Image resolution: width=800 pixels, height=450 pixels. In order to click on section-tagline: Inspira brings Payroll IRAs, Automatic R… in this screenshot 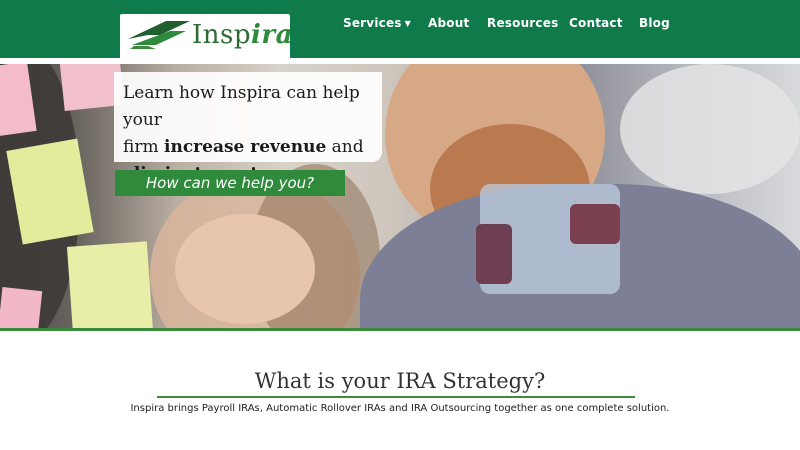, I will do `click(400, 408)`.